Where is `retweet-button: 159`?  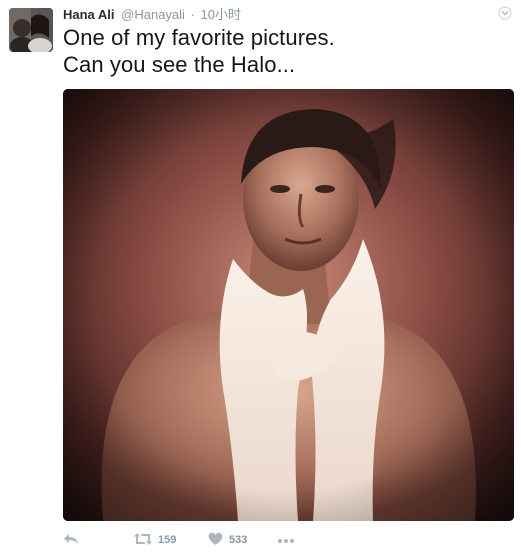 retweet-button: 159 is located at coordinates (155, 540).